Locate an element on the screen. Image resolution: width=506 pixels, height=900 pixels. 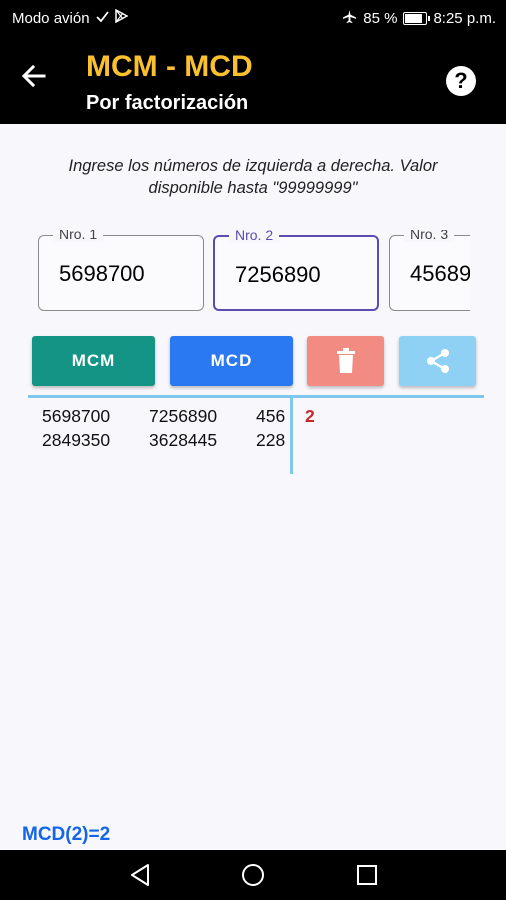
number-inputs: Nro. 1 Nro. 2 Nro. 3 is located at coordinates (235, 275).